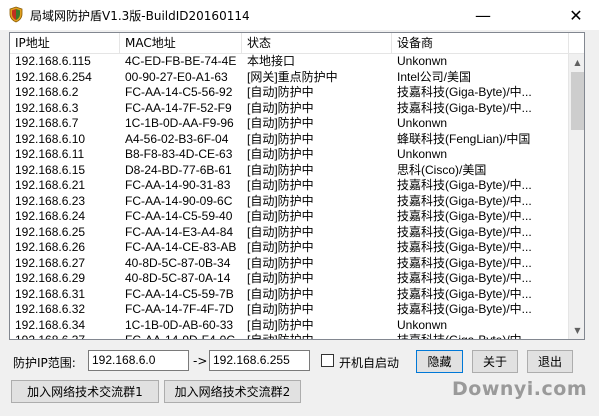  I want to click on range-arrow: ->, so click(200, 361).